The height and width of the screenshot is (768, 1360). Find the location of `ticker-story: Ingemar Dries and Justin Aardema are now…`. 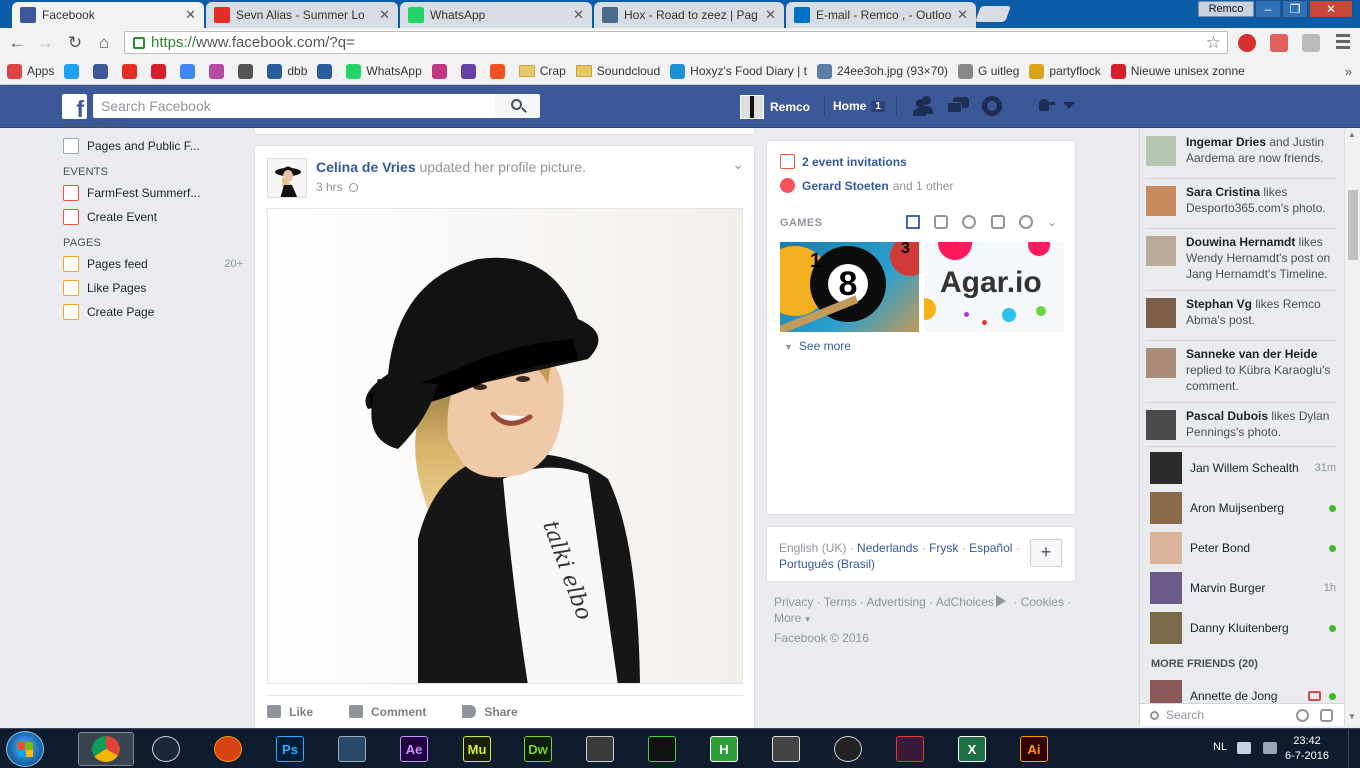

ticker-story: Ingemar Dries and Justin Aardema are now… is located at coordinates (1242, 150).